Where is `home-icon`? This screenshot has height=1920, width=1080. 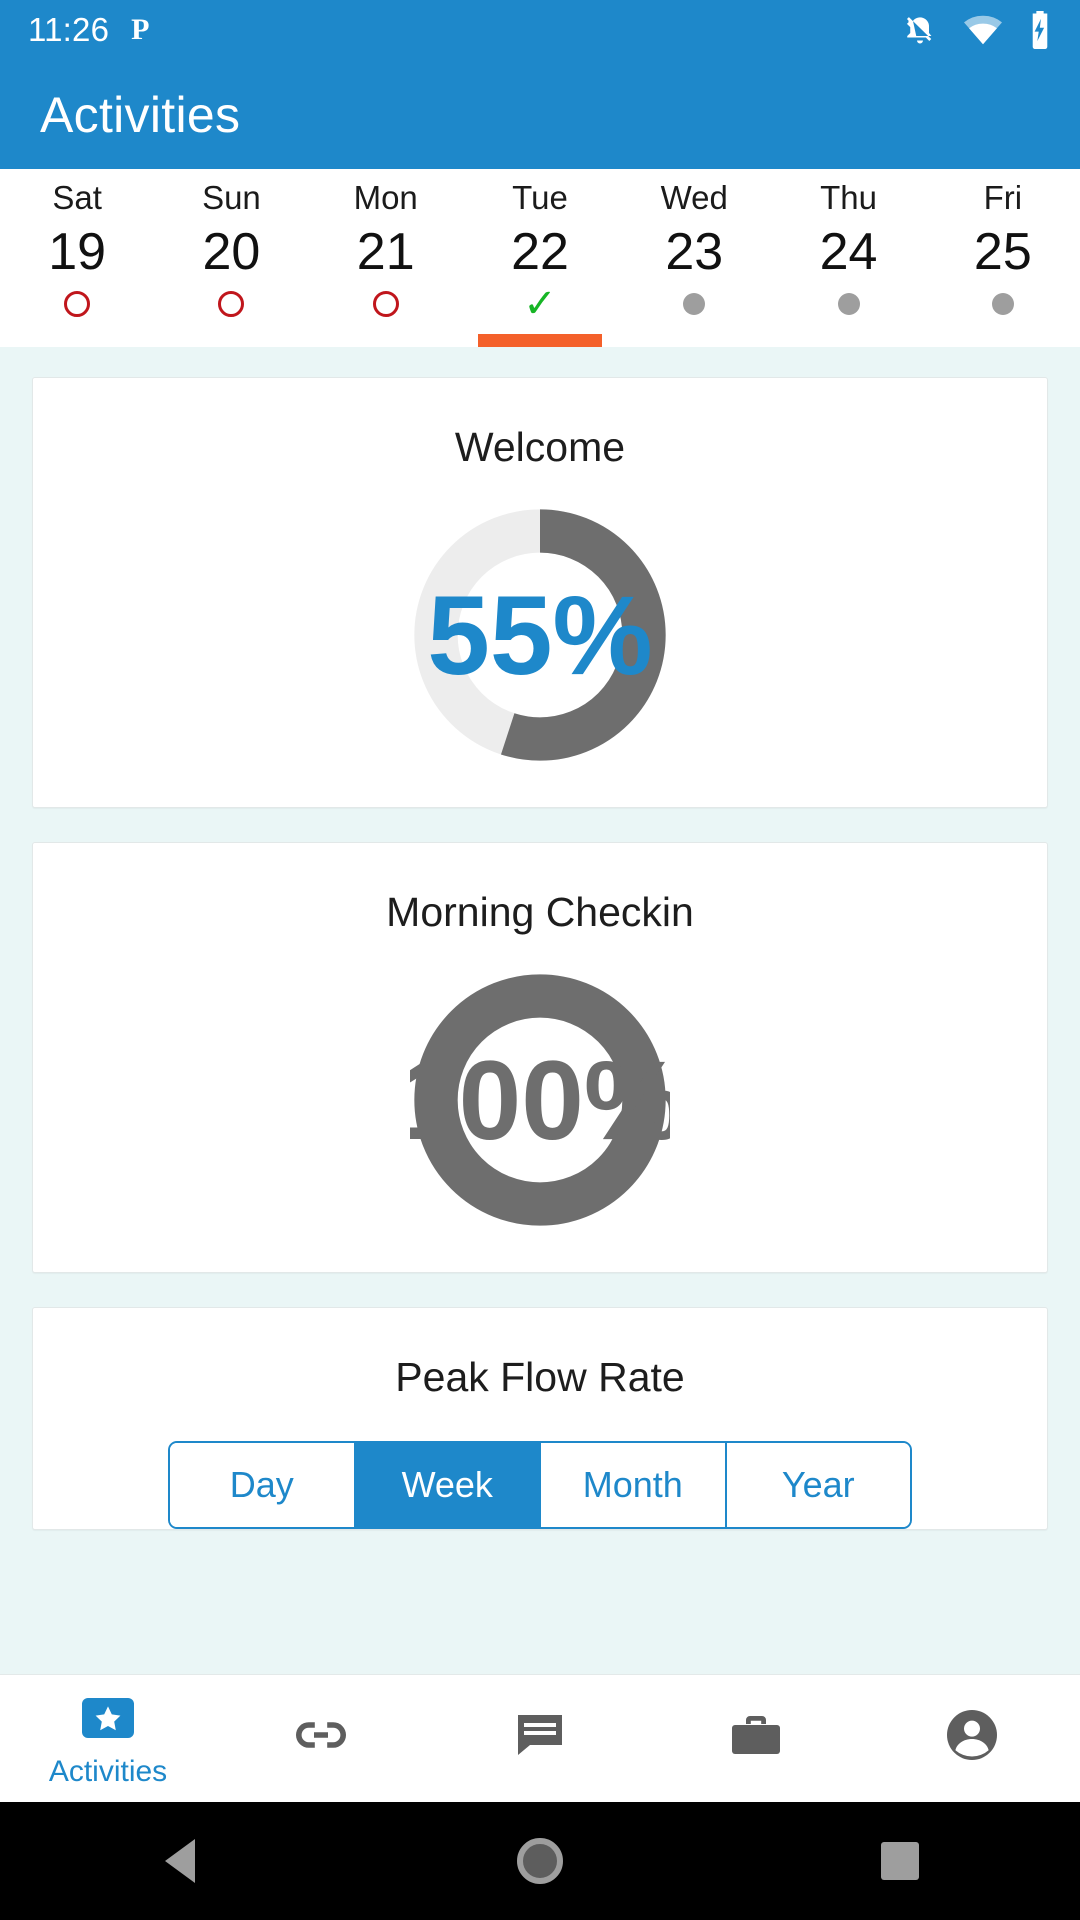
home-icon is located at coordinates (540, 1861).